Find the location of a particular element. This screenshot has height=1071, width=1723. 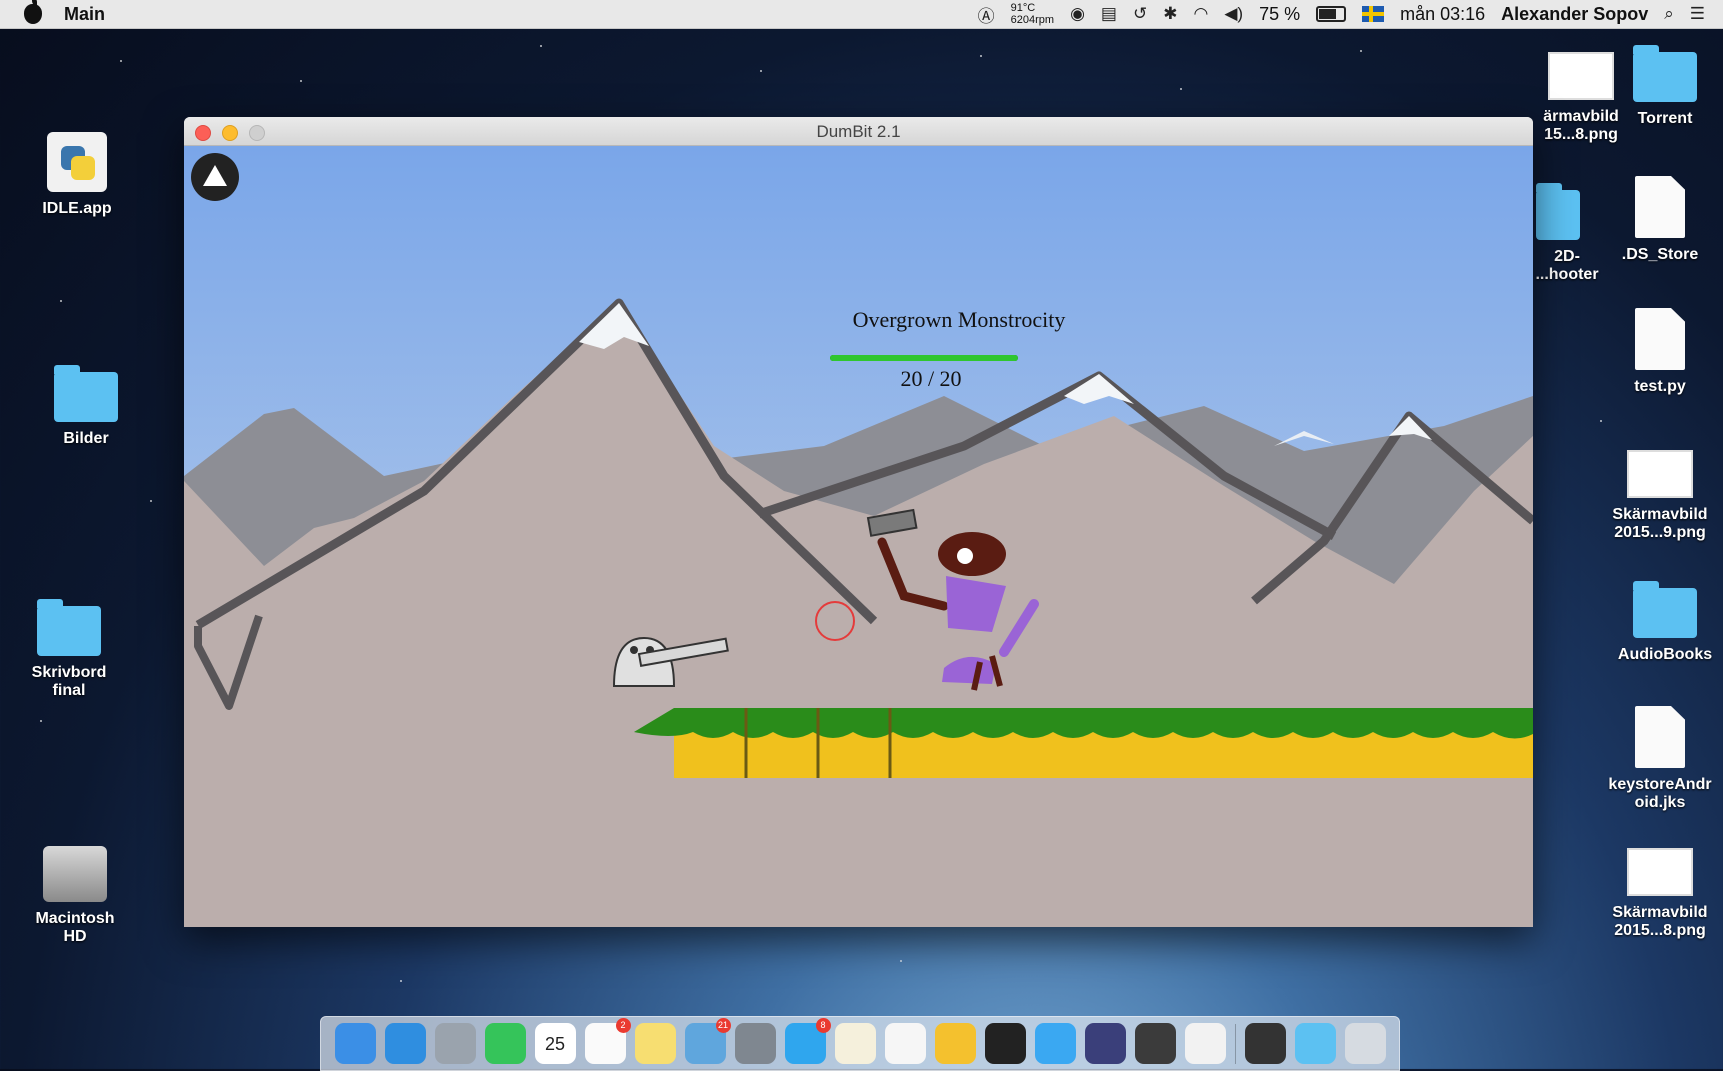

eclipse-icon is located at coordinates (1105, 1043).